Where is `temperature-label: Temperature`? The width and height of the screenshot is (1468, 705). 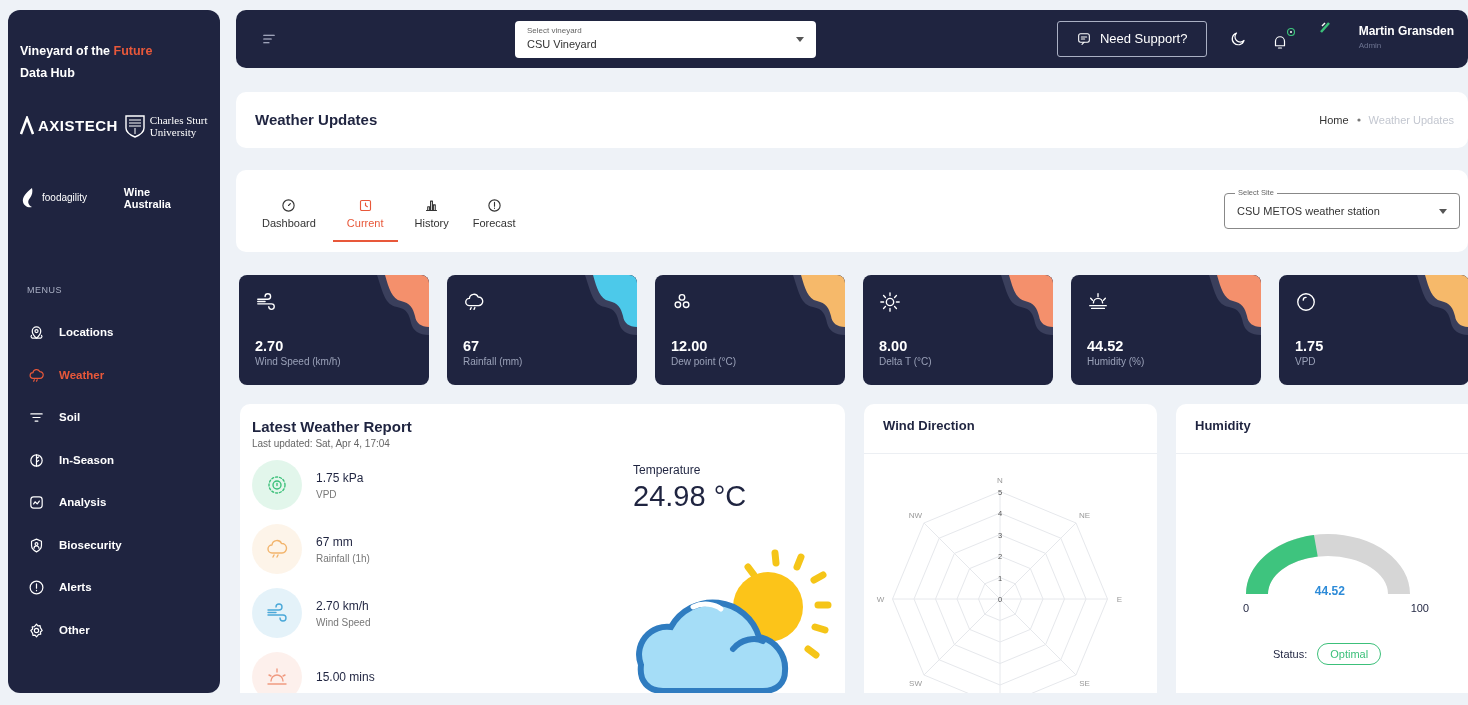
temperature-label: Temperature is located at coordinates (667, 470).